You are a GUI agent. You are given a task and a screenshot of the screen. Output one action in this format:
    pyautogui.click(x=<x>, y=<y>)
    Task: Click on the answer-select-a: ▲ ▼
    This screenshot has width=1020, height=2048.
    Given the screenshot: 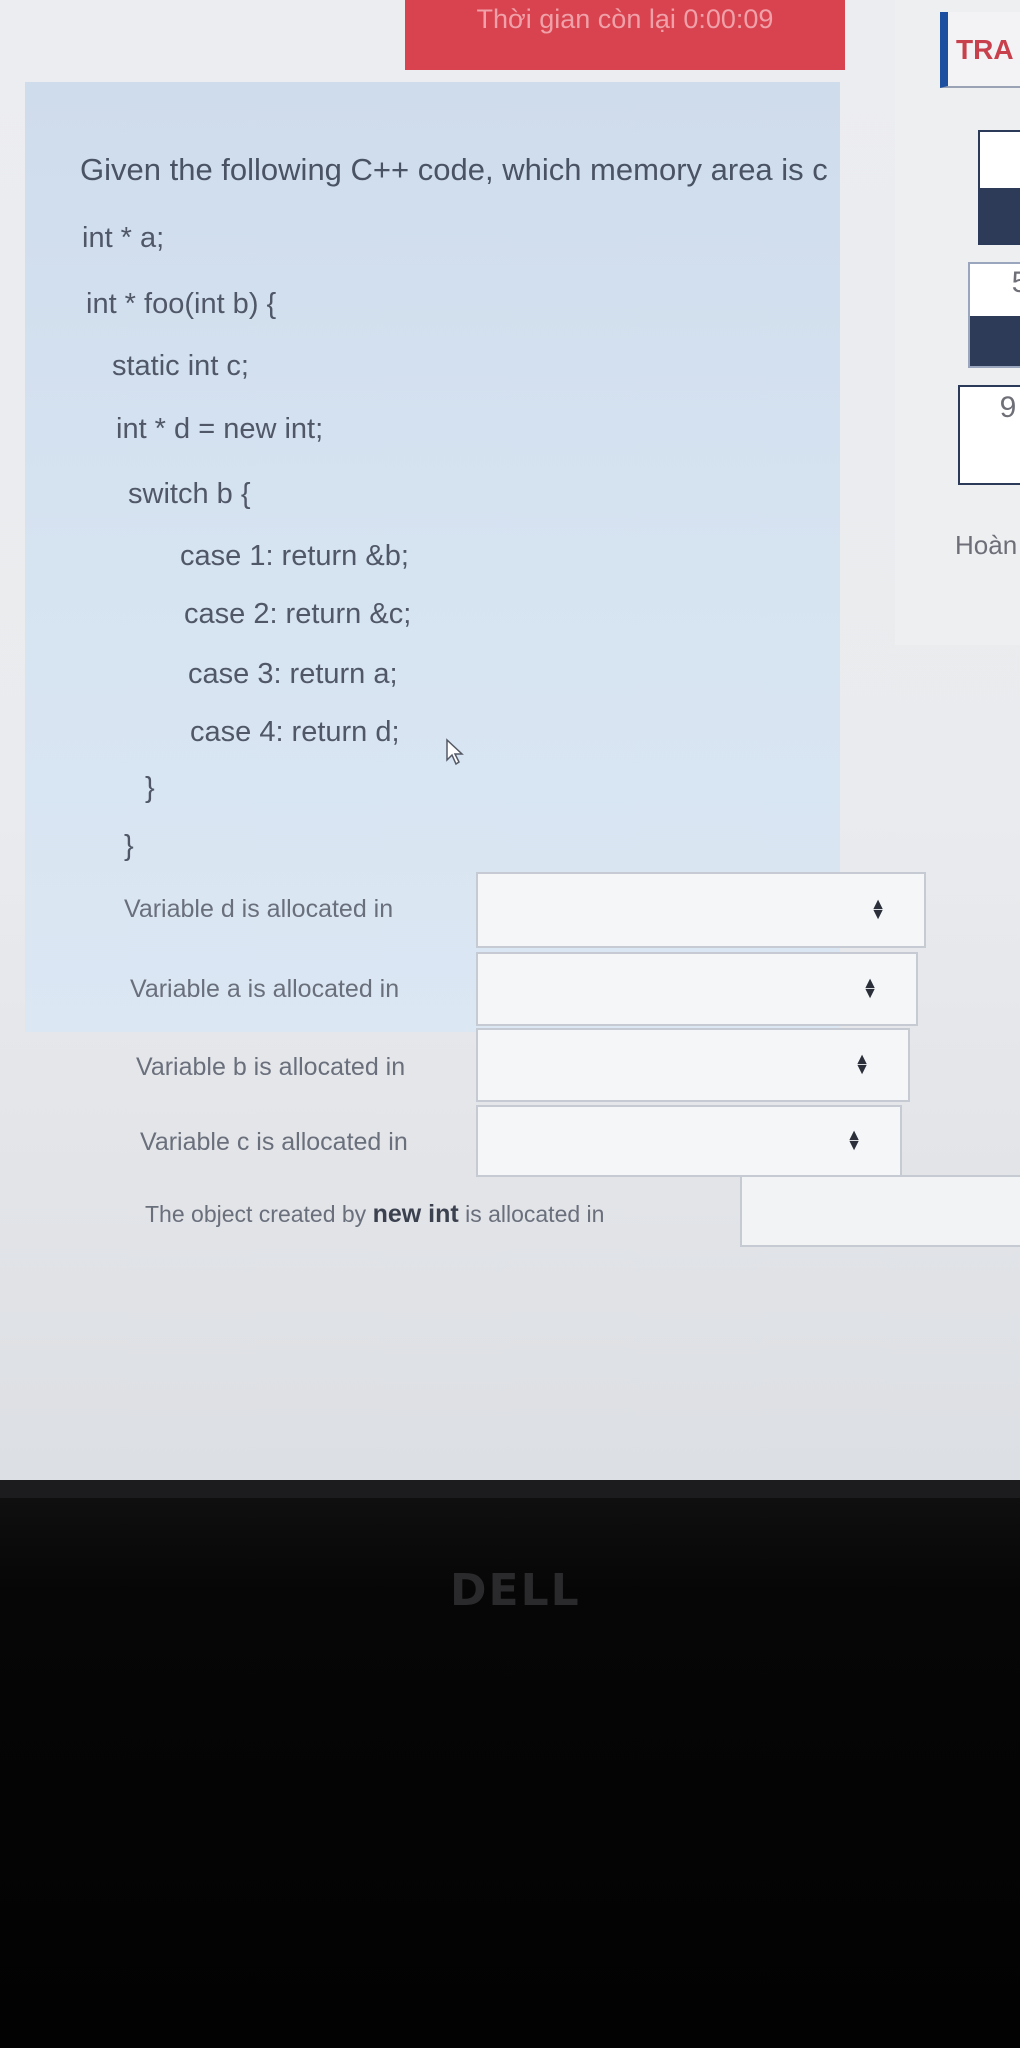 What is the action you would take?
    pyautogui.click(x=697, y=989)
    